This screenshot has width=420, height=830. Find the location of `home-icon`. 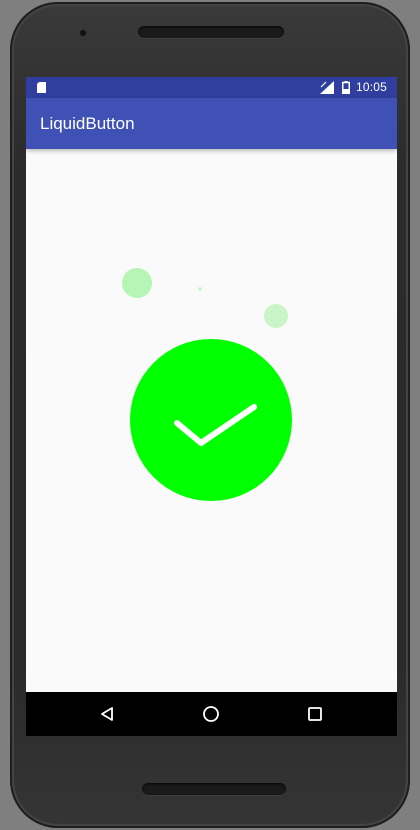

home-icon is located at coordinates (211, 714).